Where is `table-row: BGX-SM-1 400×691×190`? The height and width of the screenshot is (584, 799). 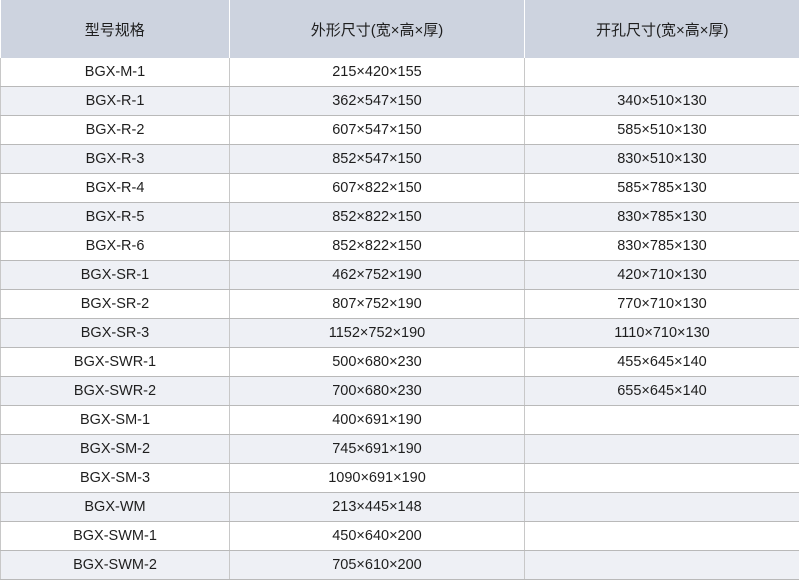
table-row: BGX-SM-1 400×691×190 is located at coordinates (399, 420).